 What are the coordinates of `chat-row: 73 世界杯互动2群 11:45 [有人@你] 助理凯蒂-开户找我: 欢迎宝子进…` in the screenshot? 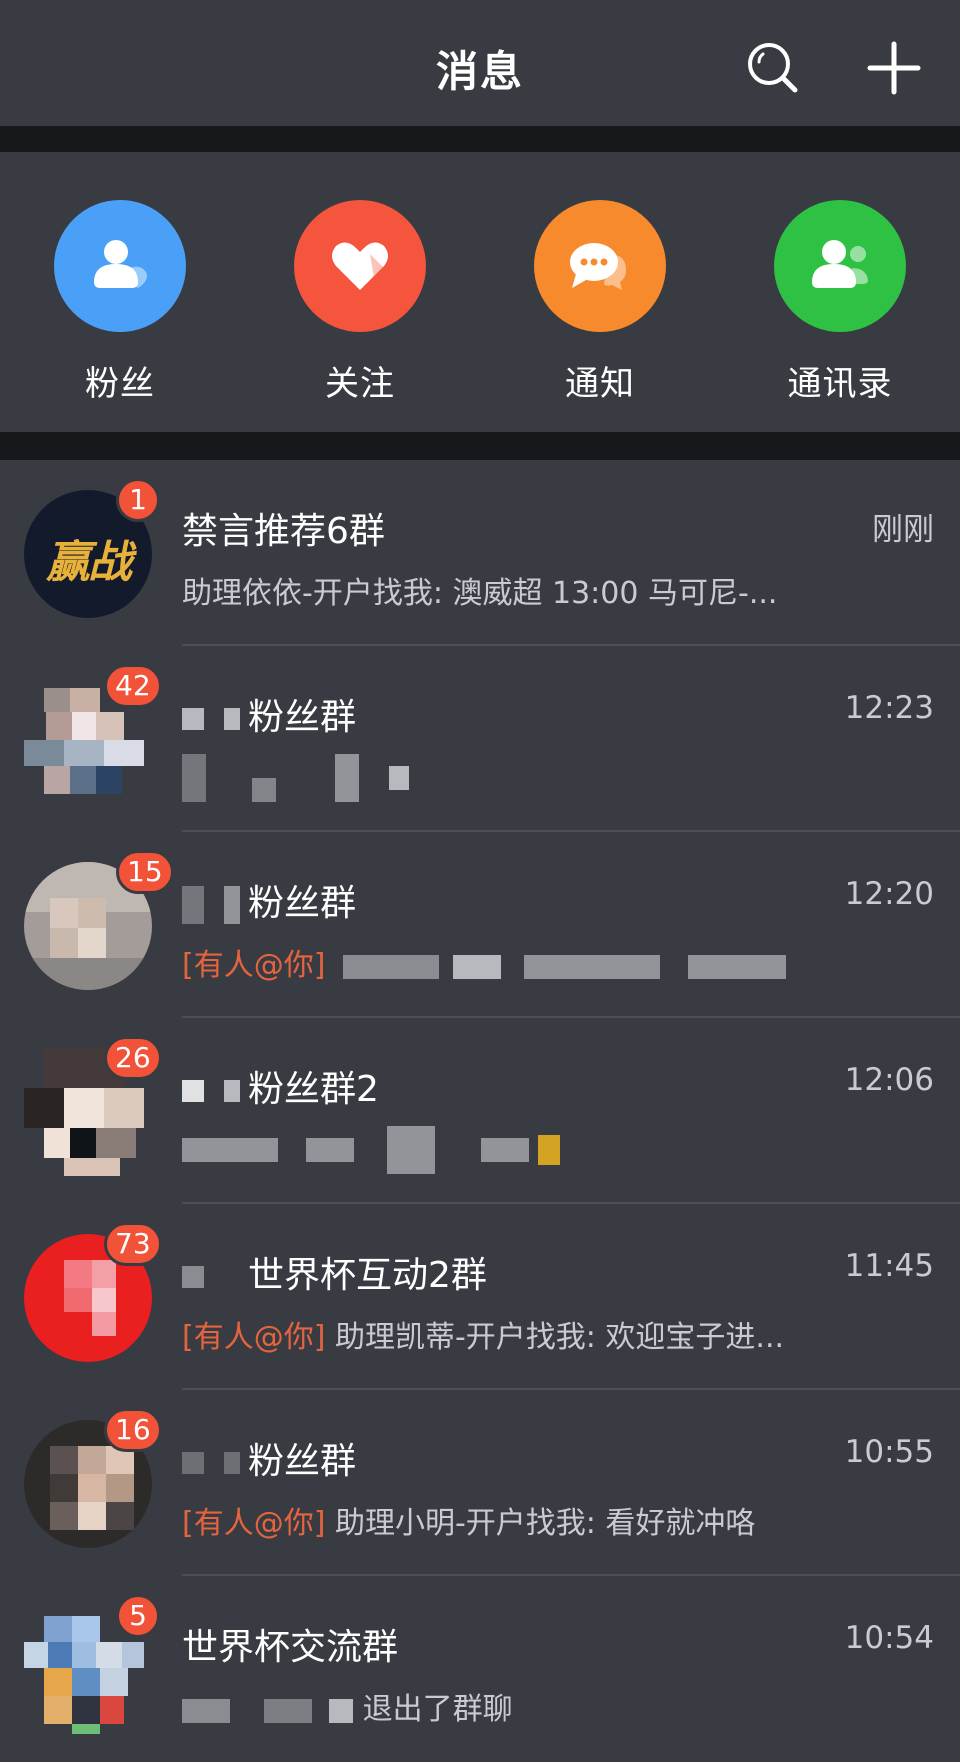 It's located at (480, 1297).